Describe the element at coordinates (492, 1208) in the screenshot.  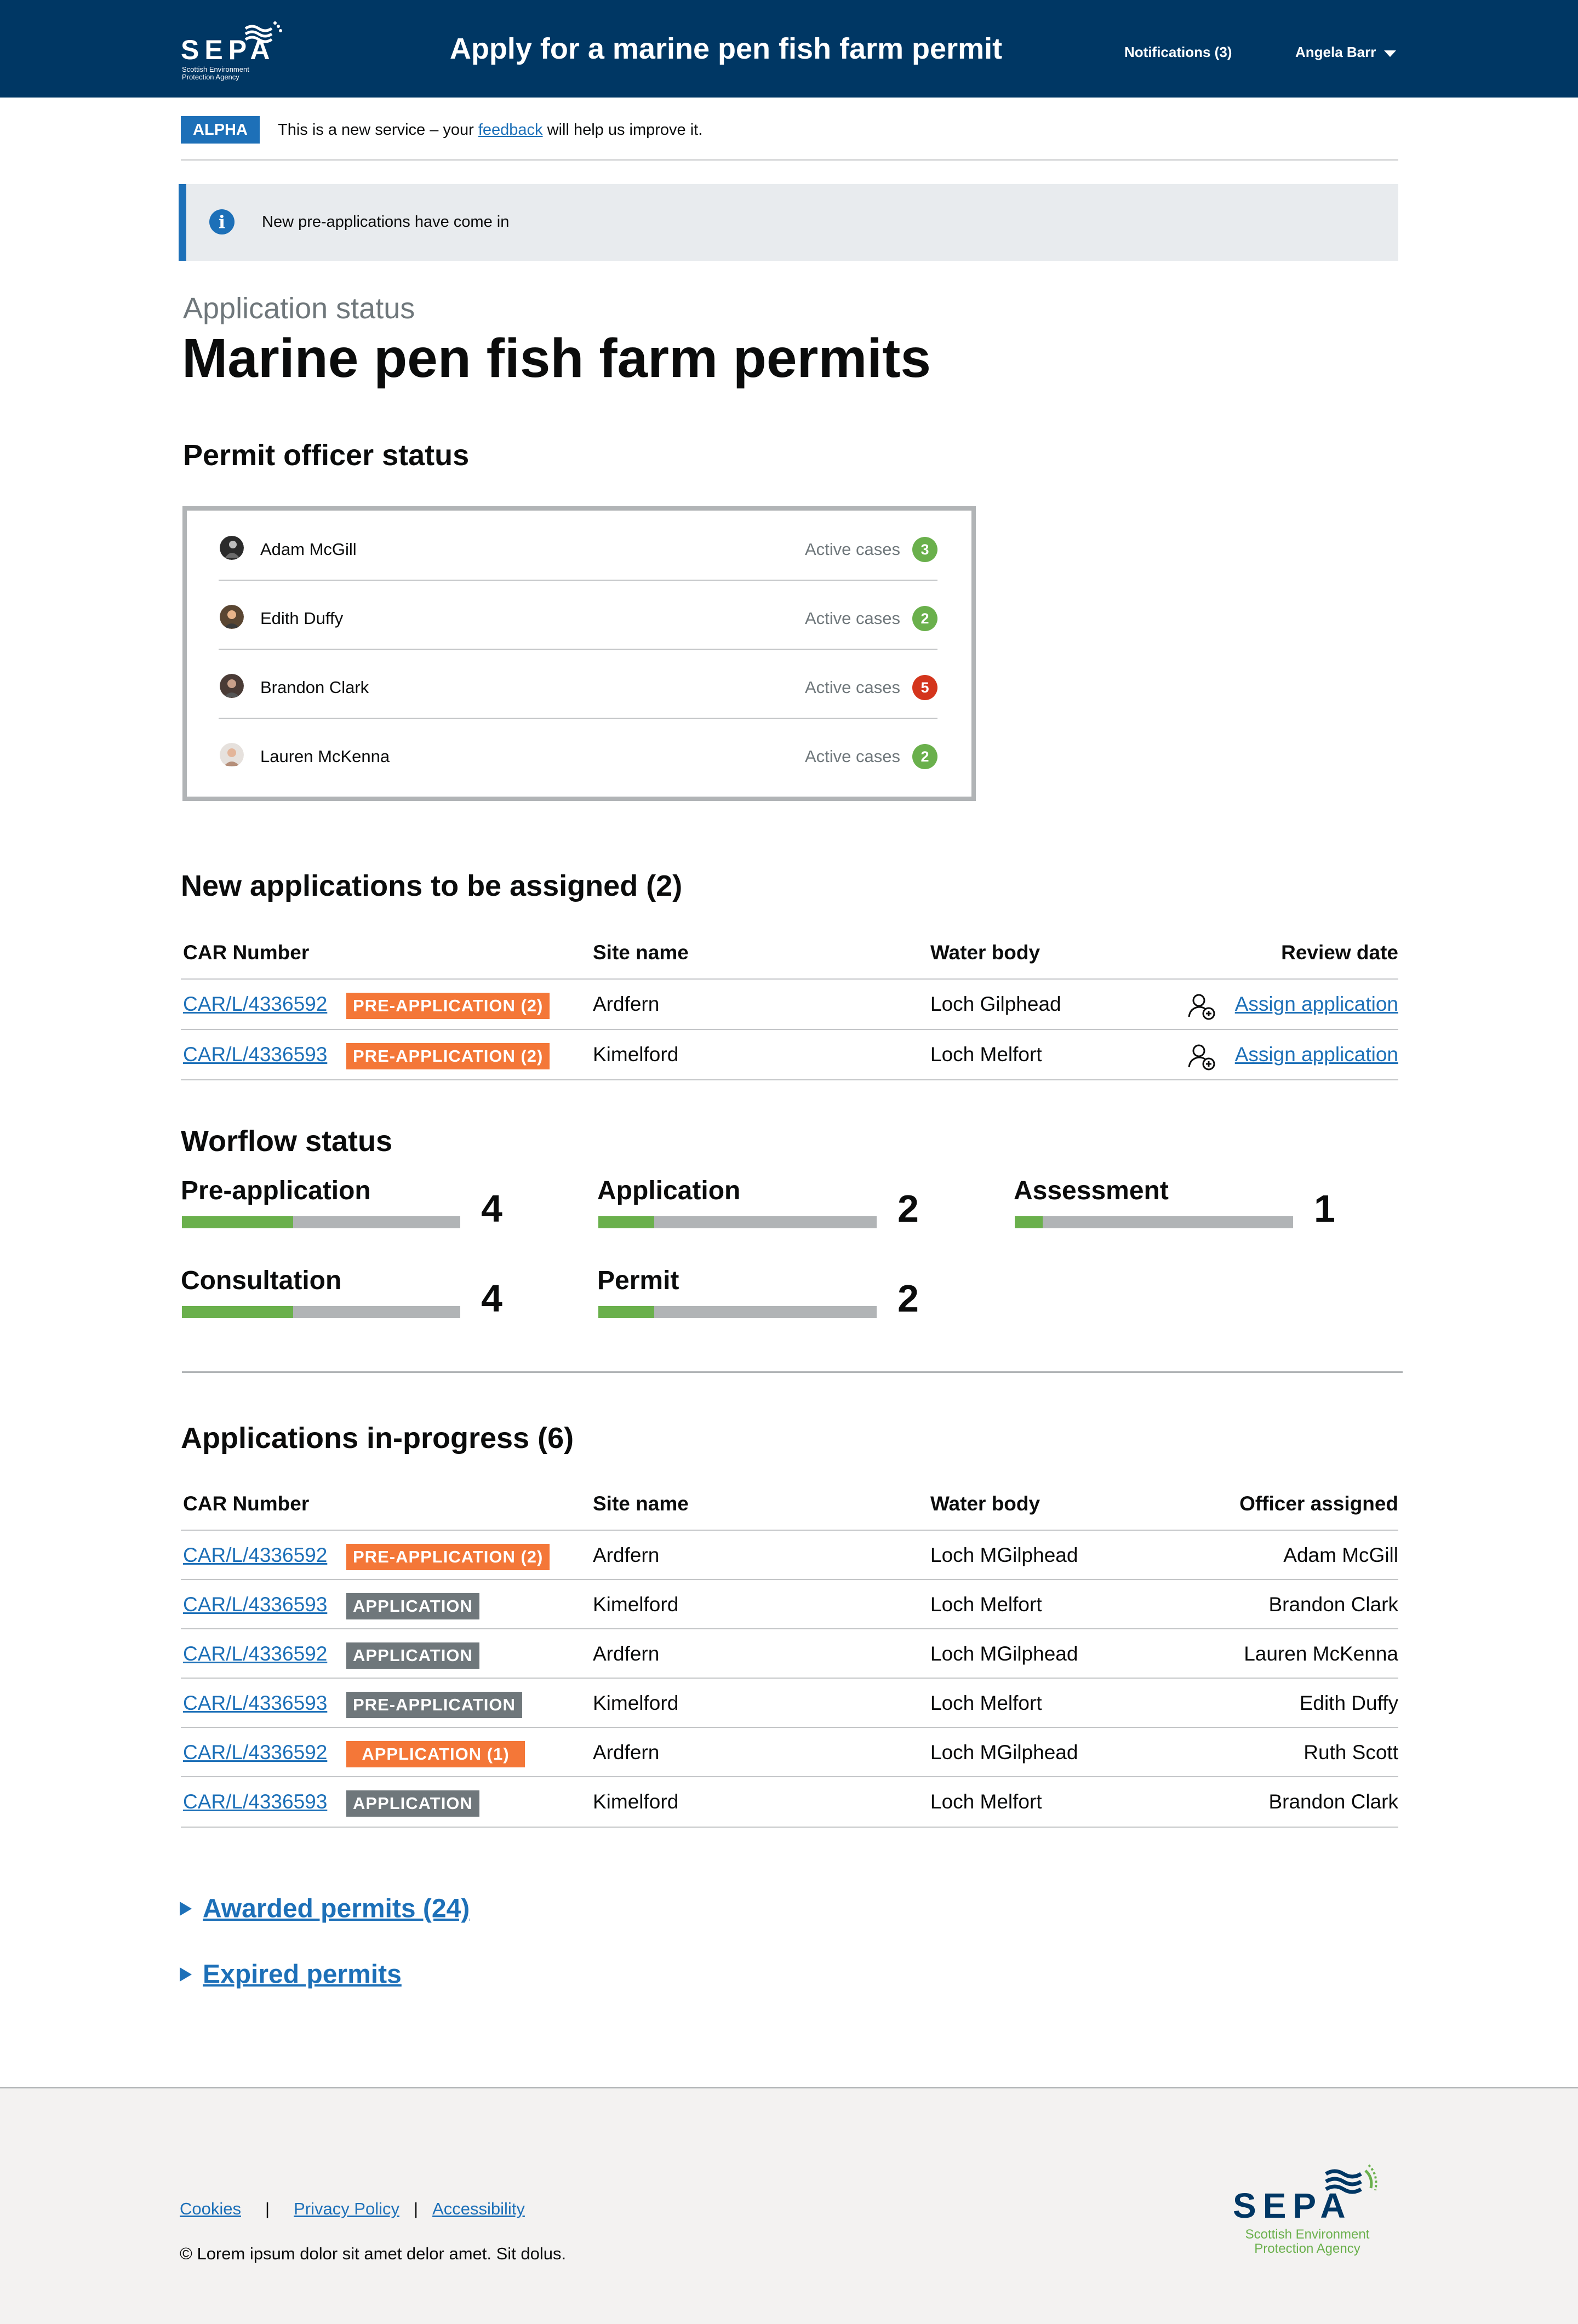
I see `workflow-count: 4` at that location.